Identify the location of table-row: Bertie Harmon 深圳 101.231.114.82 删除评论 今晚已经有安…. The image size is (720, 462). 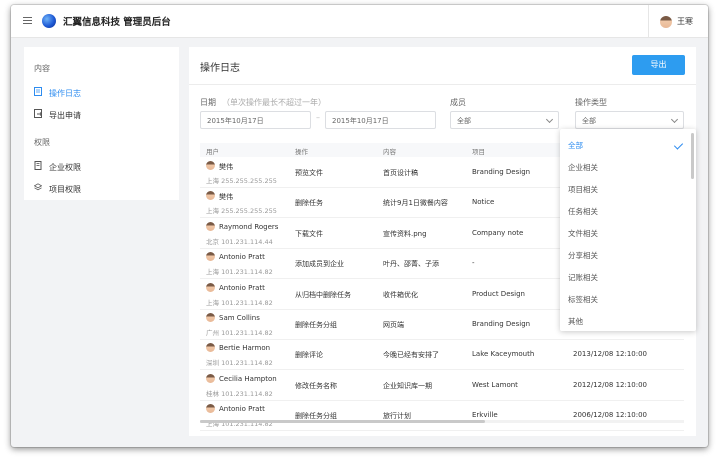
(442, 355).